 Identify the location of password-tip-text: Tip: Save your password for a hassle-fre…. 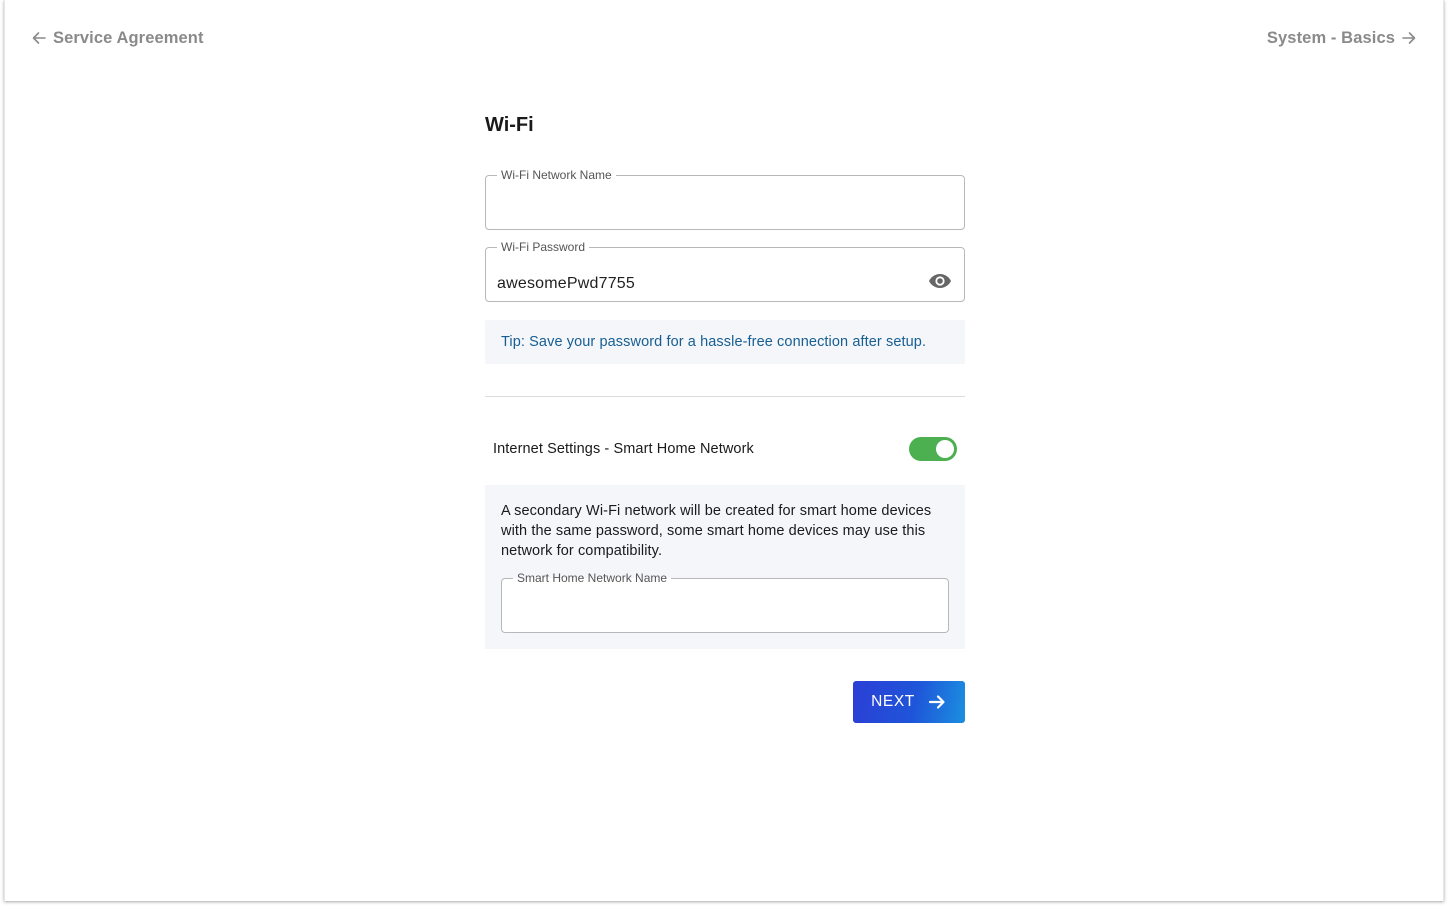
(714, 342).